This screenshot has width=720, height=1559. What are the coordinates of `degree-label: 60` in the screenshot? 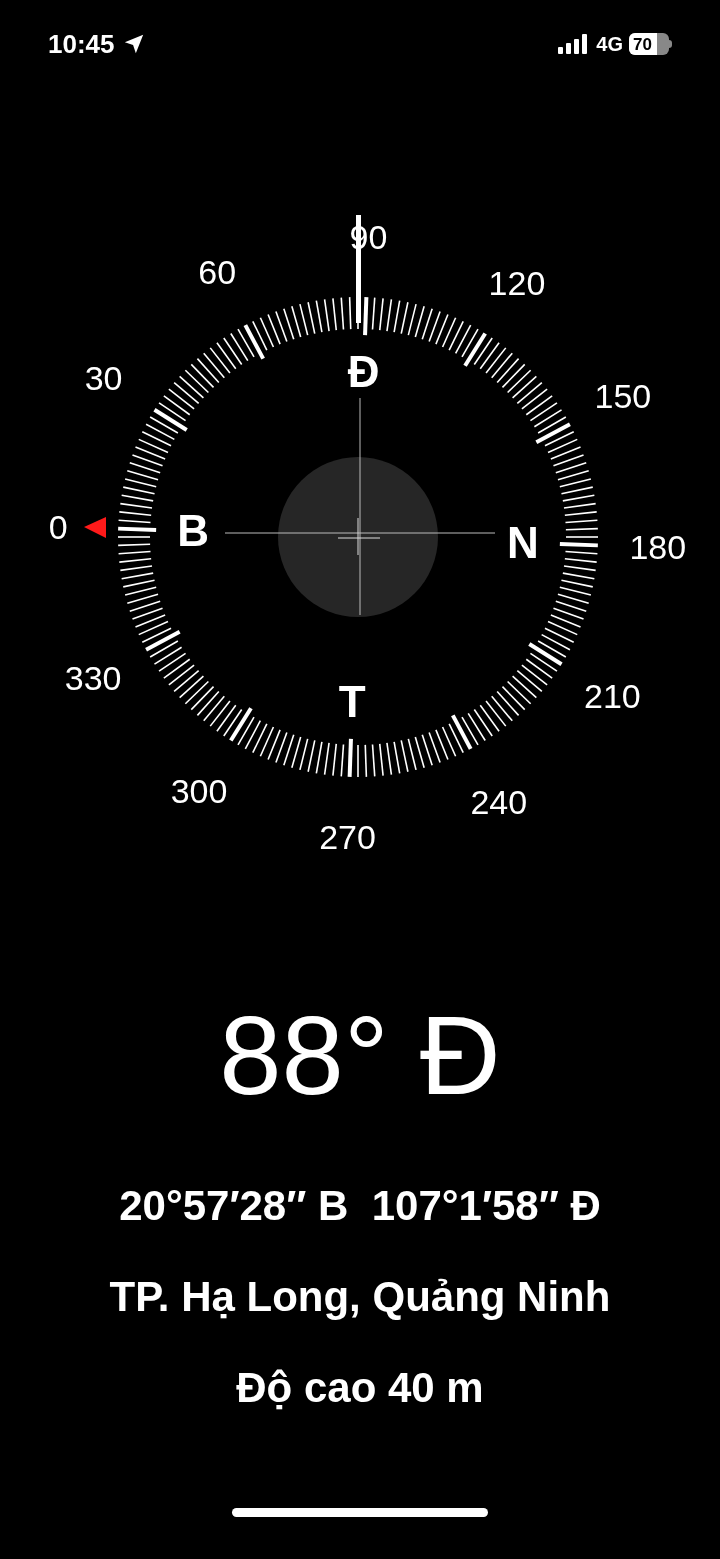 It's located at (217, 272).